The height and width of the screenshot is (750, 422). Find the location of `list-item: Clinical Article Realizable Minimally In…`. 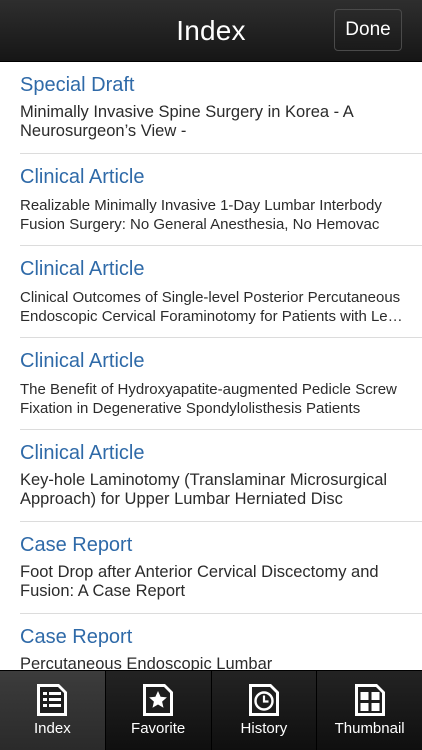

list-item: Clinical Article Realizable Minimally In… is located at coordinates (211, 200).